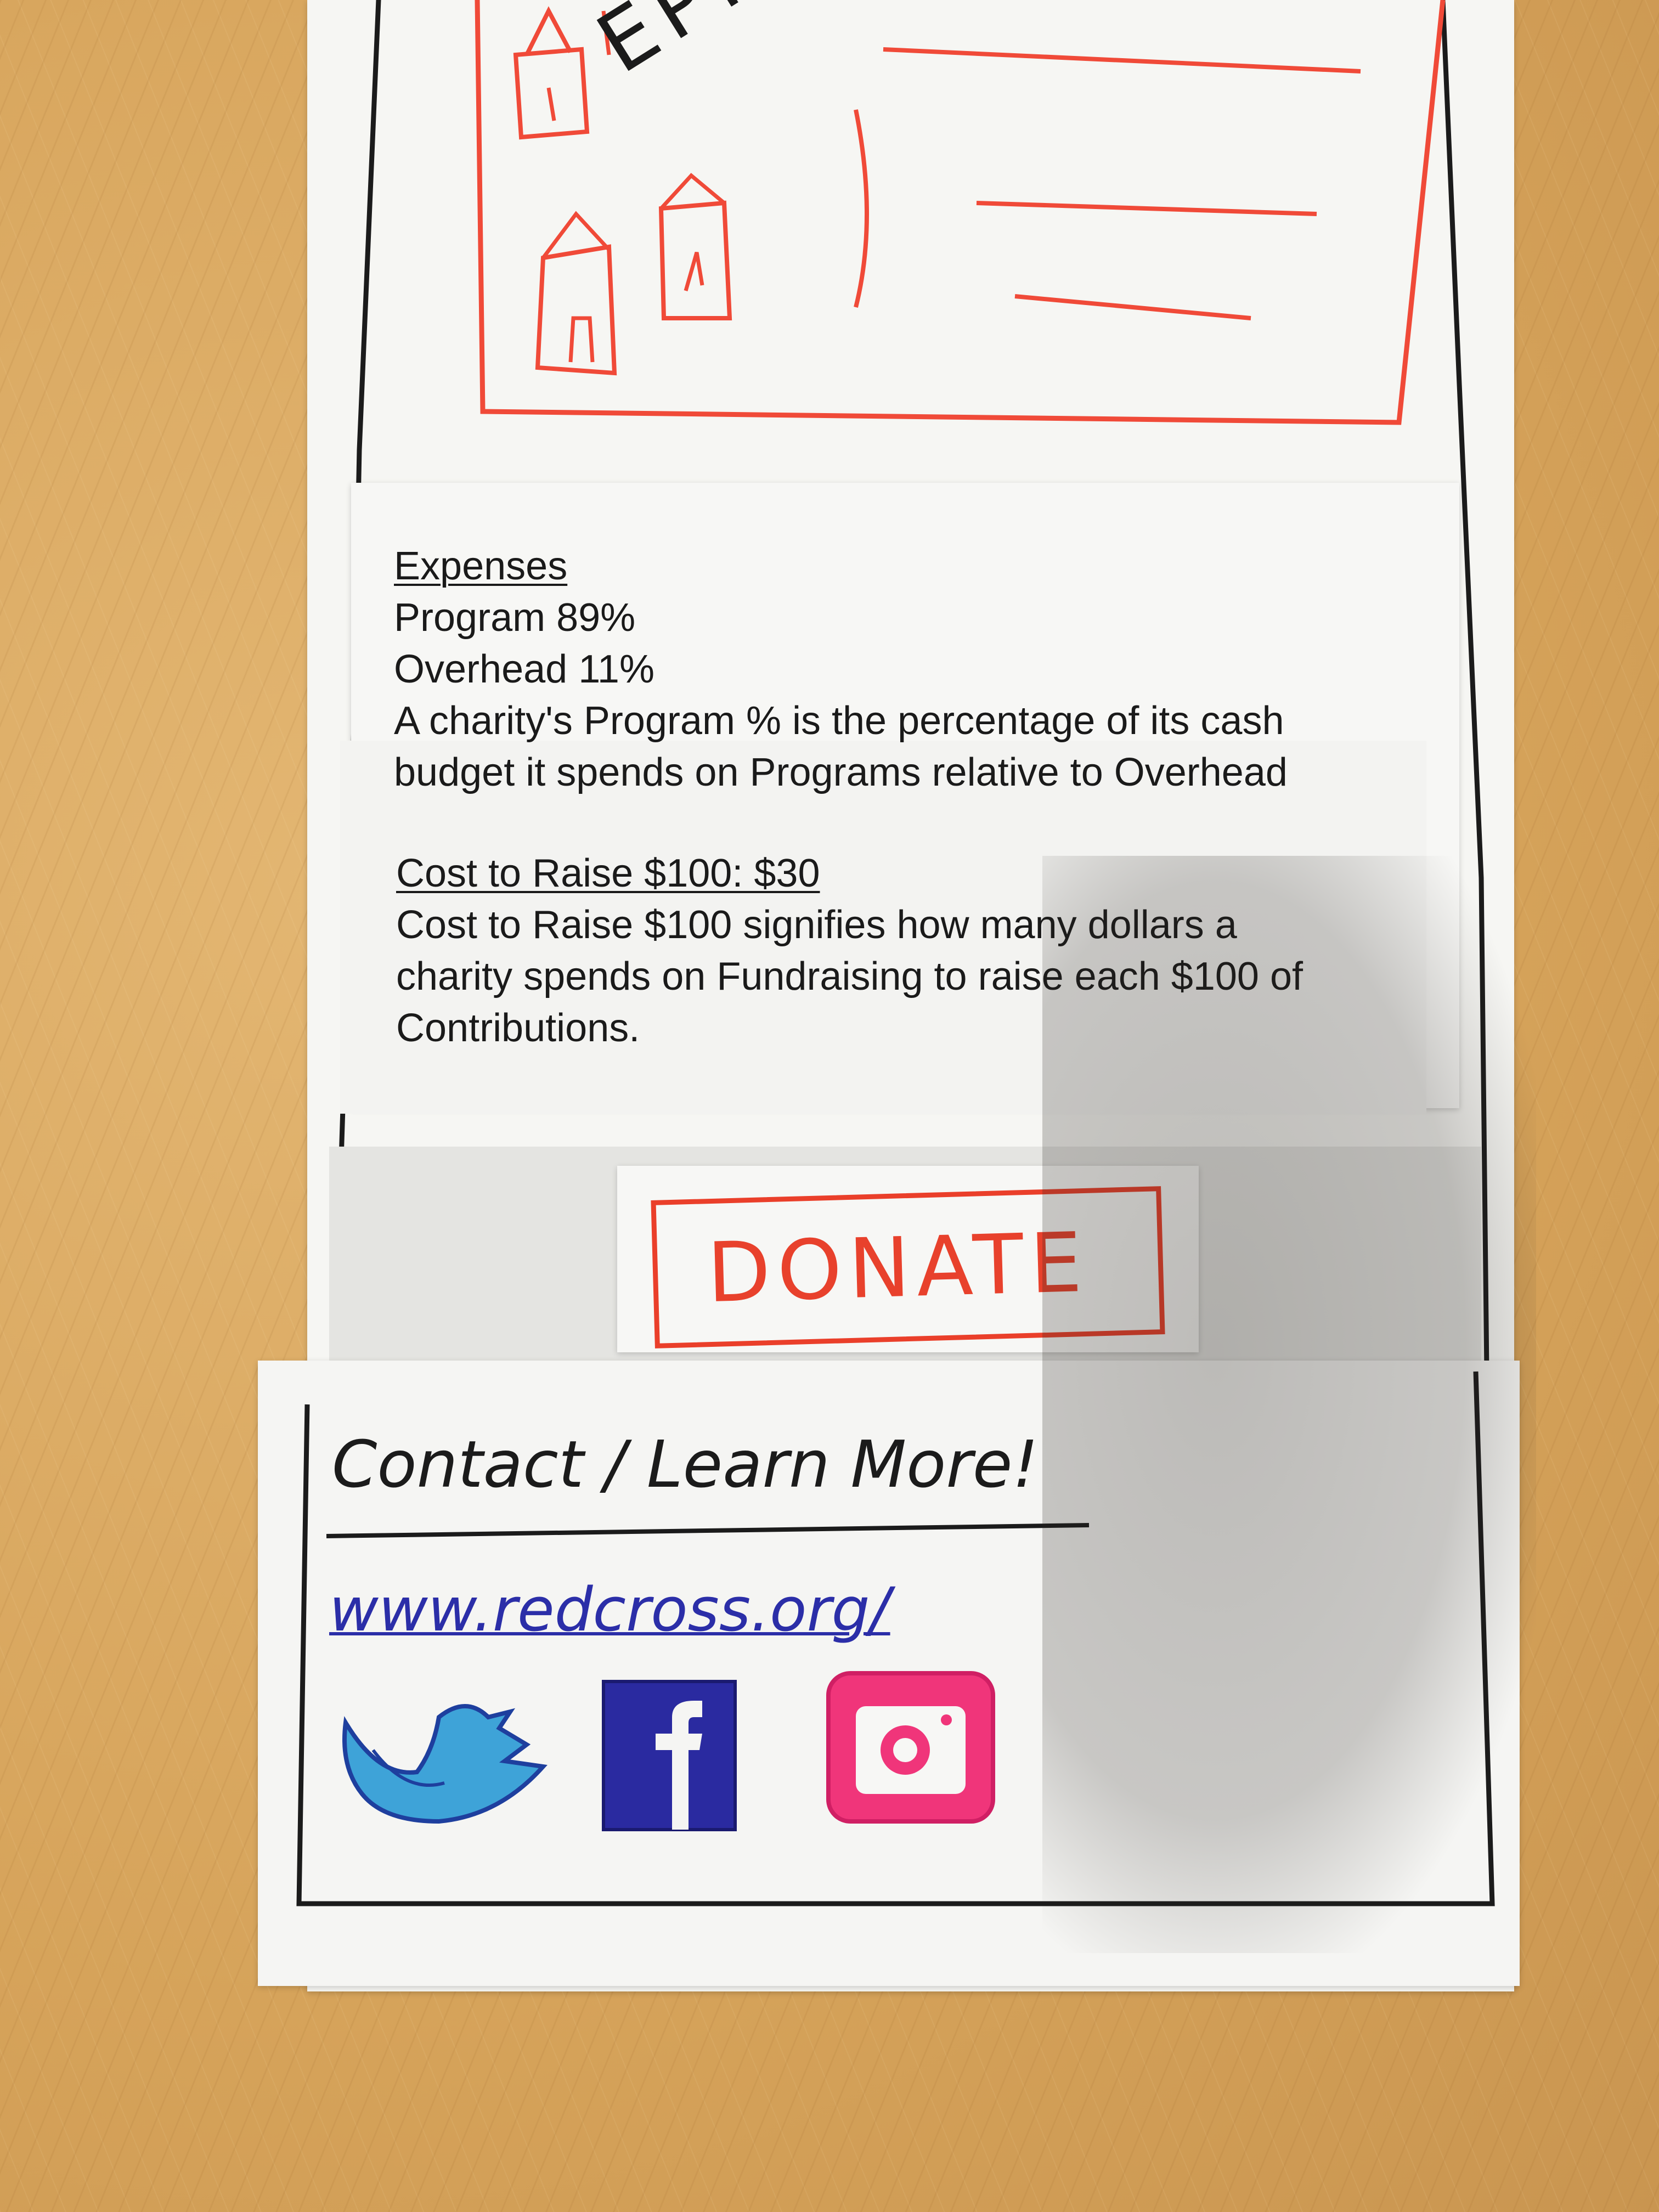 This screenshot has height=2212, width=1659. Describe the element at coordinates (708, 1531) in the screenshot. I see `contact-underline` at that location.